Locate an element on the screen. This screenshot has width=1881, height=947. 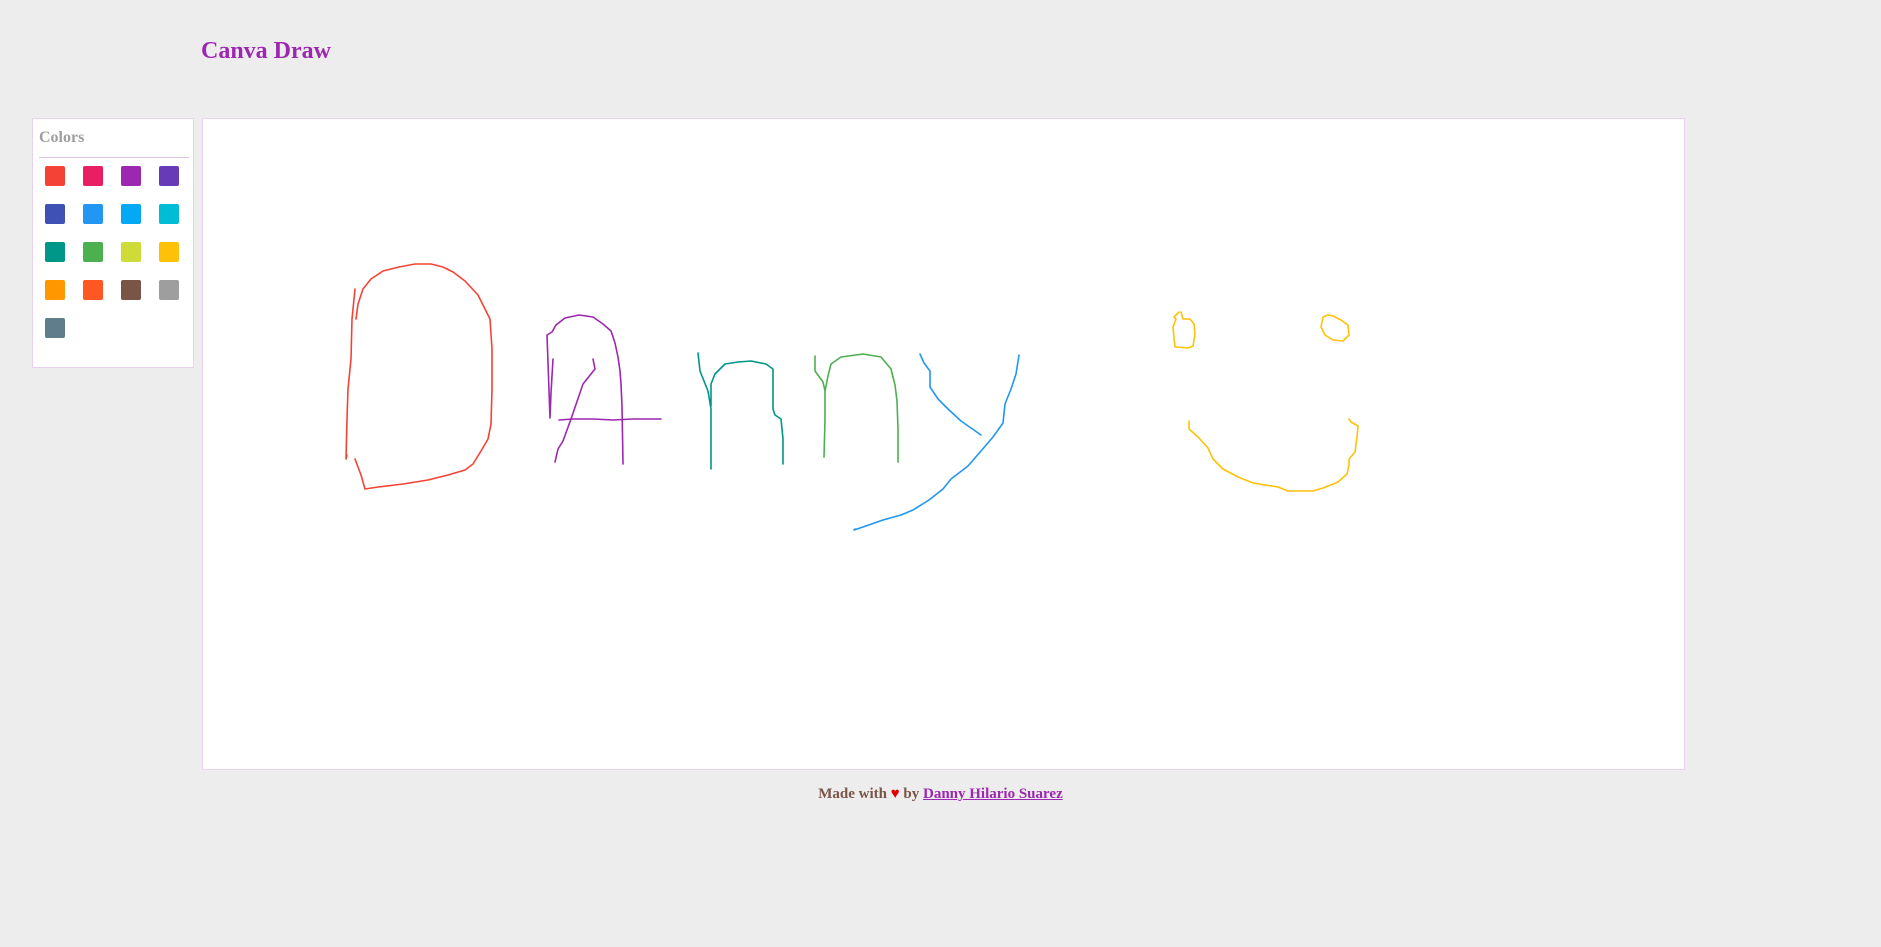
letter-y-left-stroke is located at coordinates (950, 394).